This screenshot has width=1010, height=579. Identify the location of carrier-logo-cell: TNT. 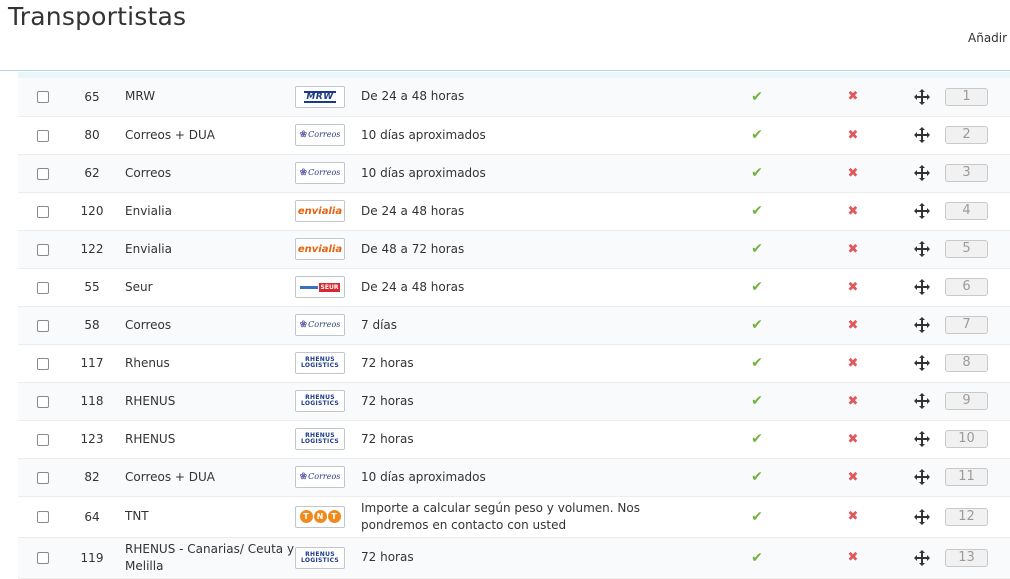
(328, 516).